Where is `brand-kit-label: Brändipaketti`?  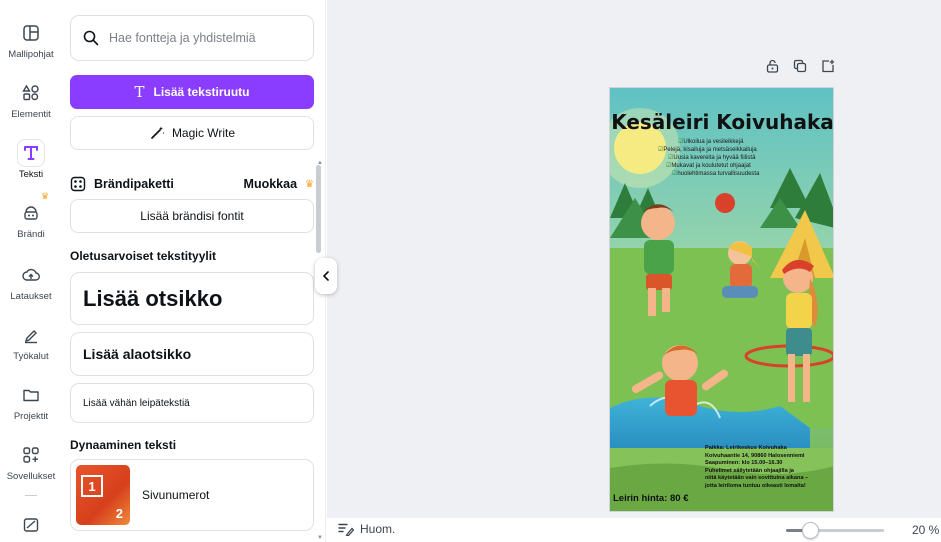 brand-kit-label: Brändipaketti is located at coordinates (134, 184).